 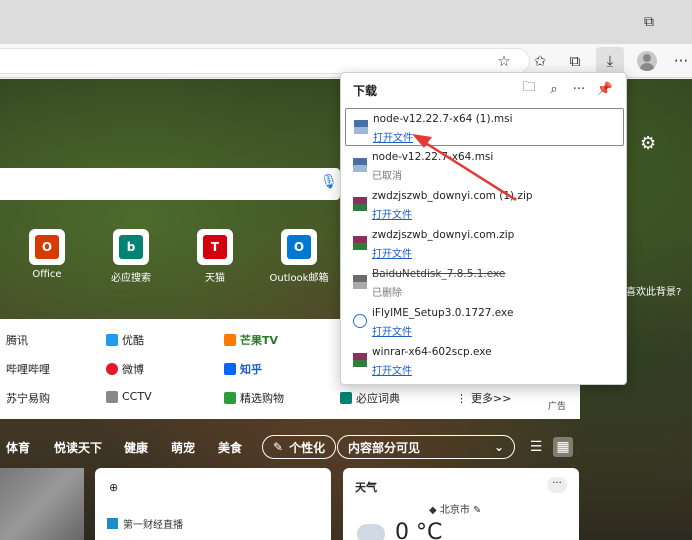 I want to click on news-image, so click(x=42, y=504).